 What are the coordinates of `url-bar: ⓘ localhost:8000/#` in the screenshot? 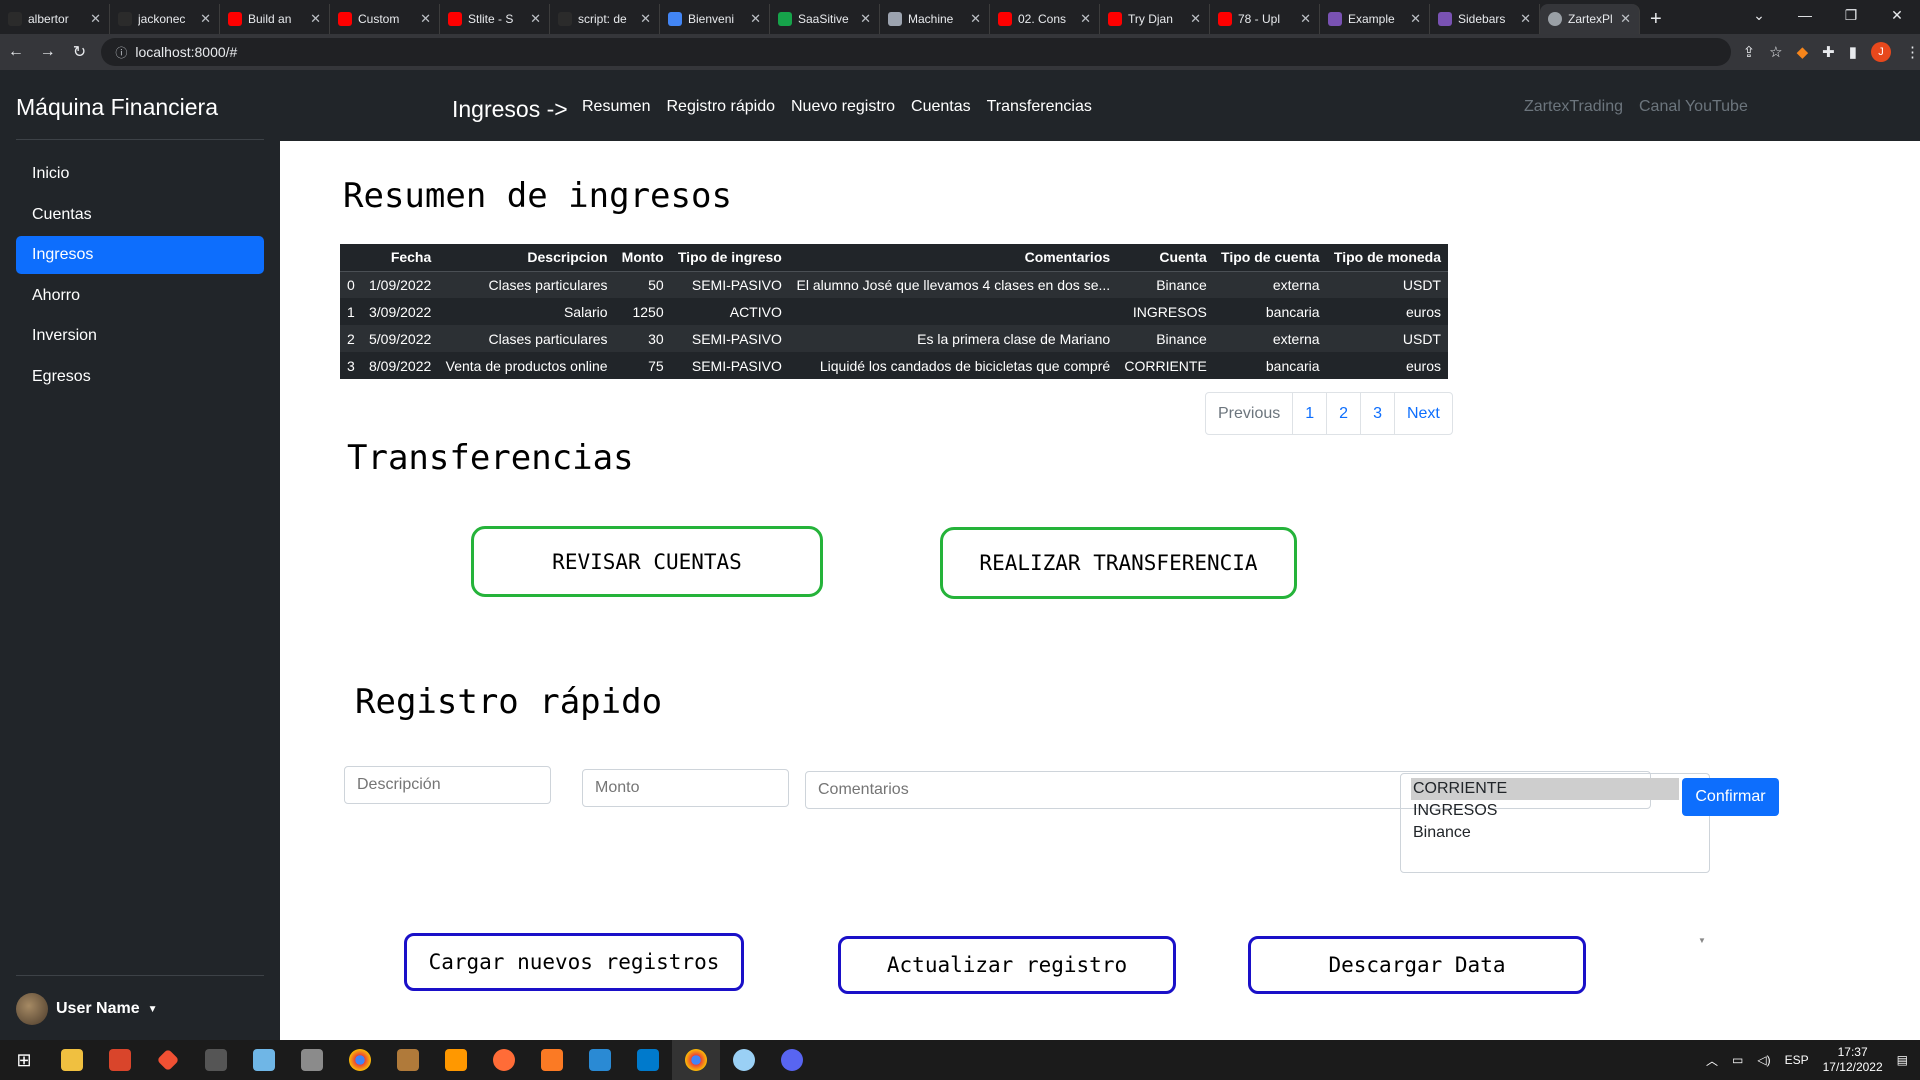 It's located at (916, 52).